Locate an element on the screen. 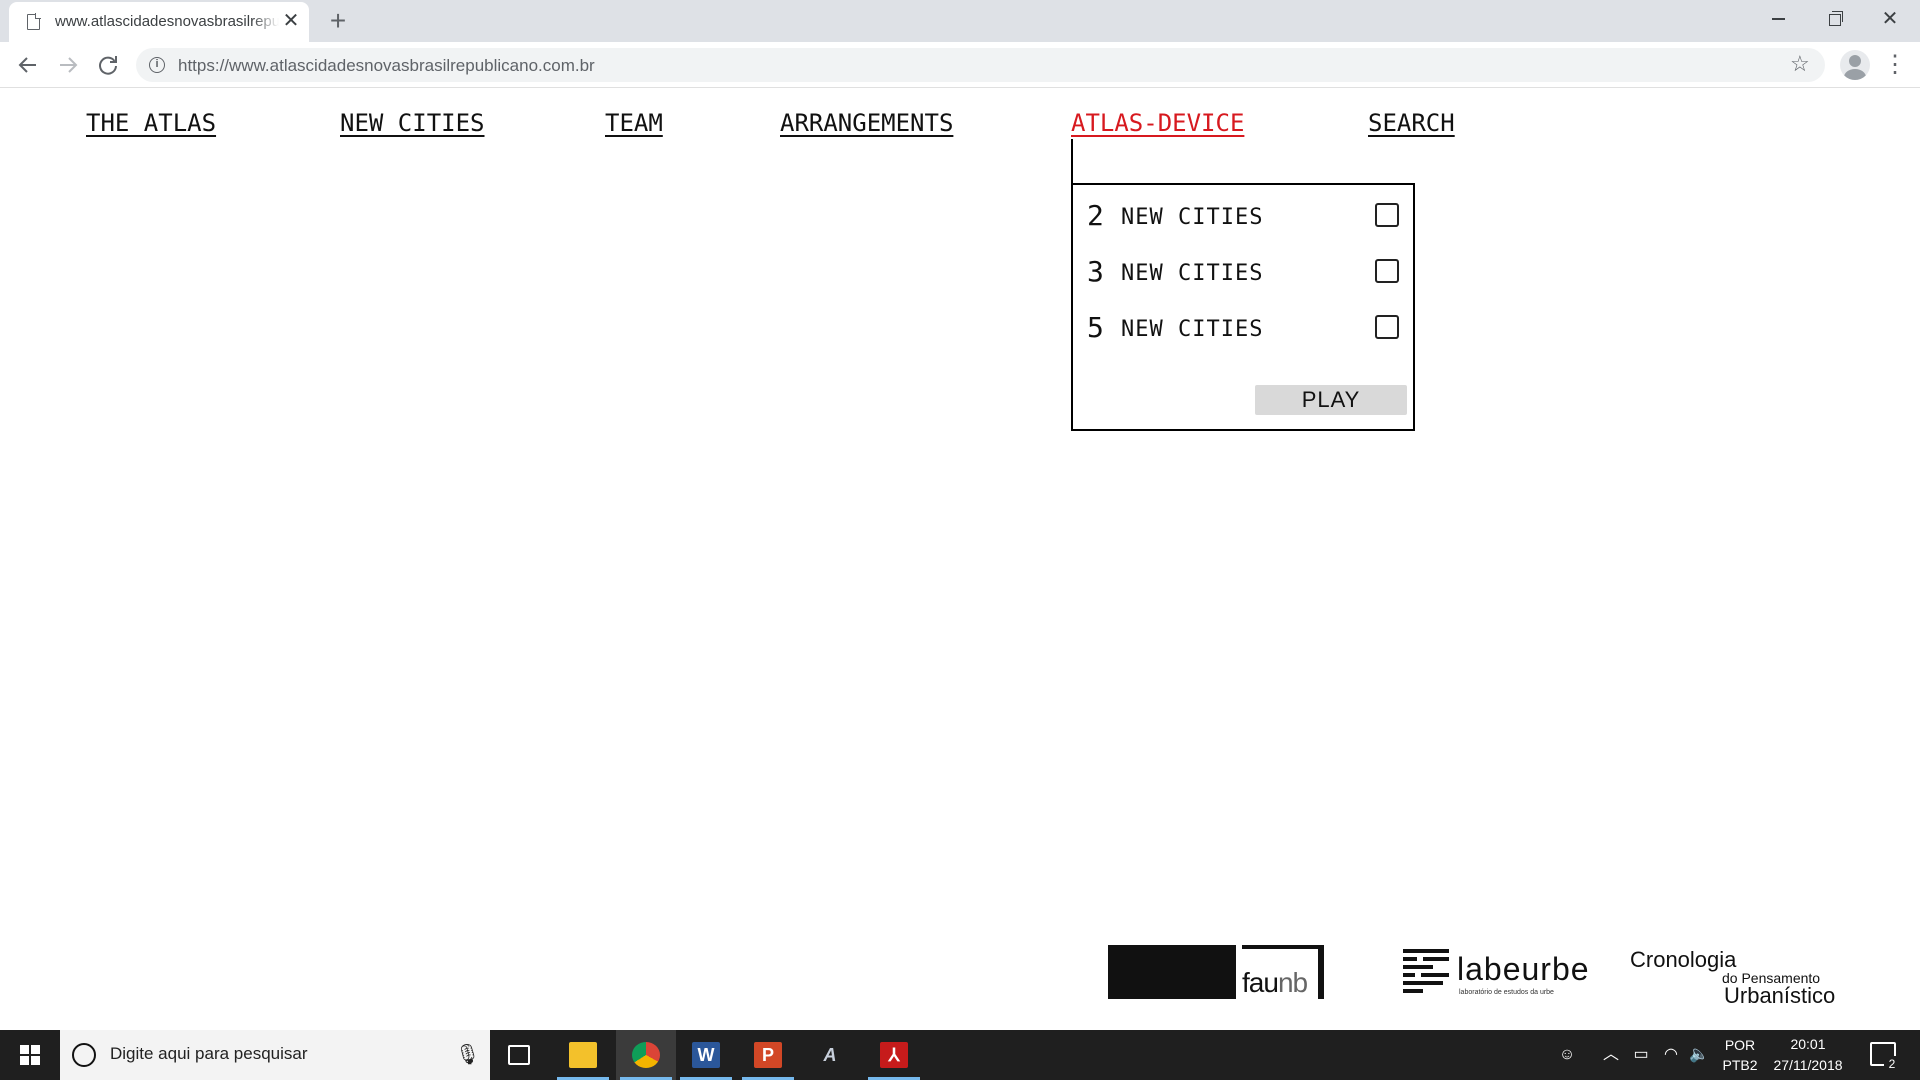  reload-button is located at coordinates (108, 65).